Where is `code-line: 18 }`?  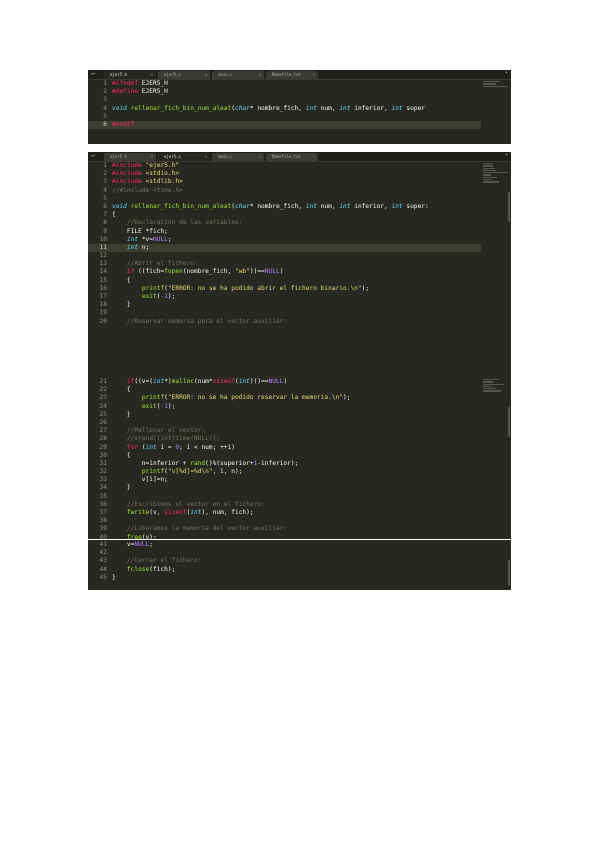 code-line: 18 } is located at coordinates (284, 305).